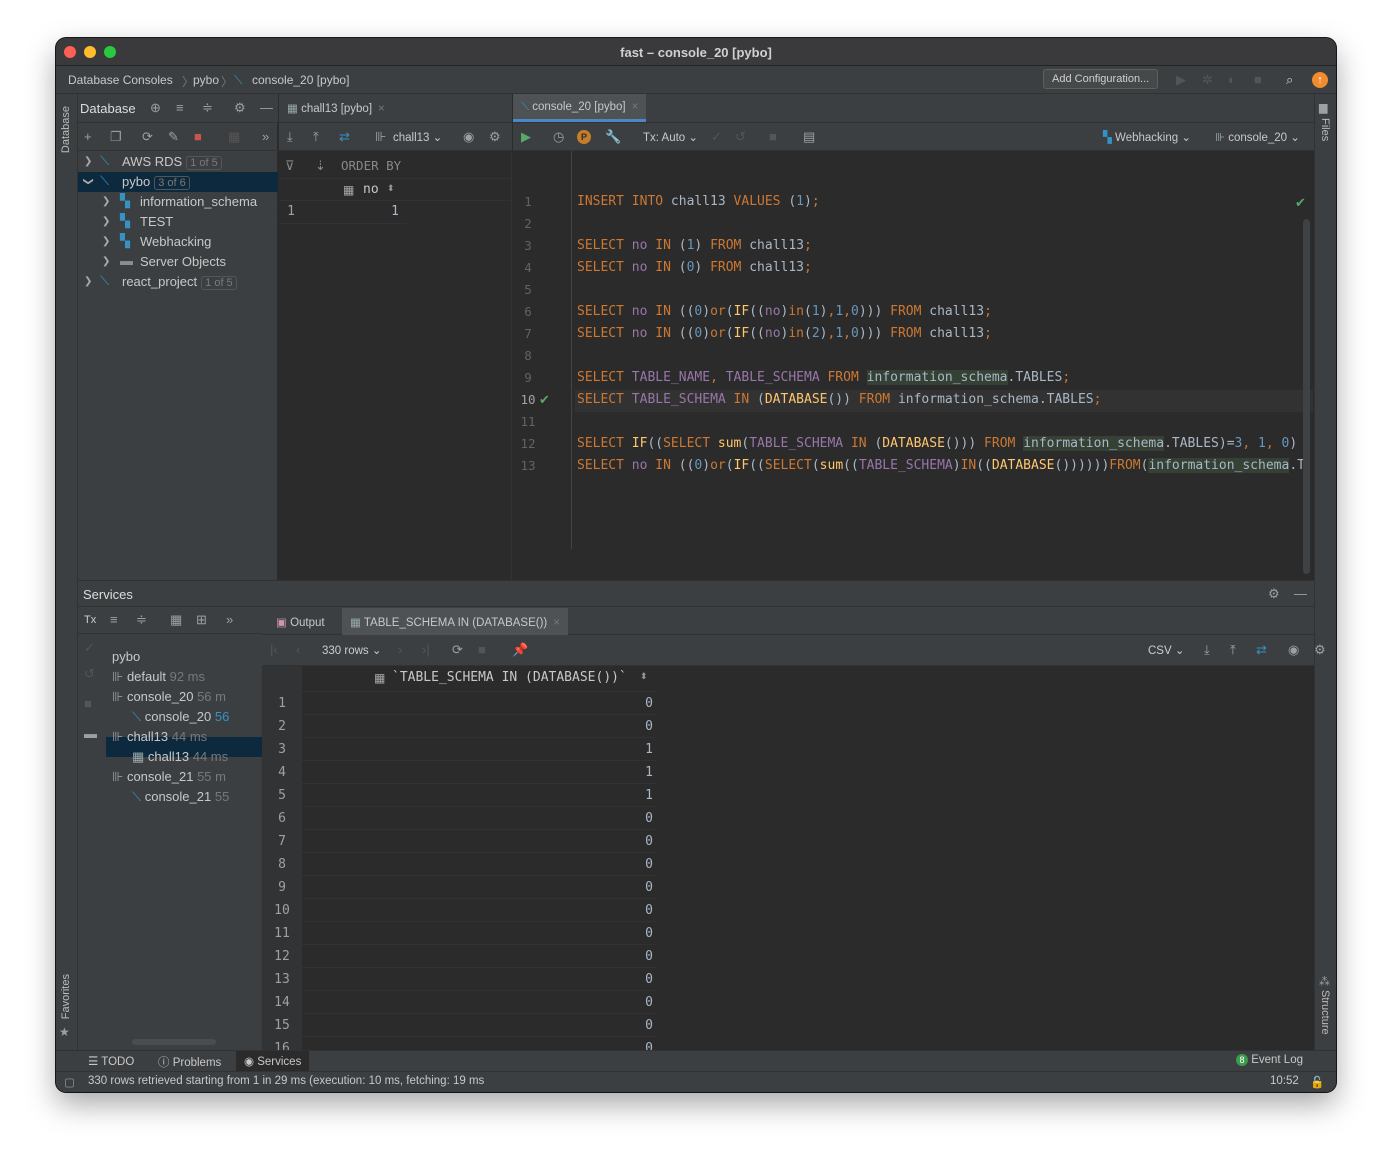  Describe the element at coordinates (89, 648) in the screenshot. I see `commit-icon: ✓` at that location.